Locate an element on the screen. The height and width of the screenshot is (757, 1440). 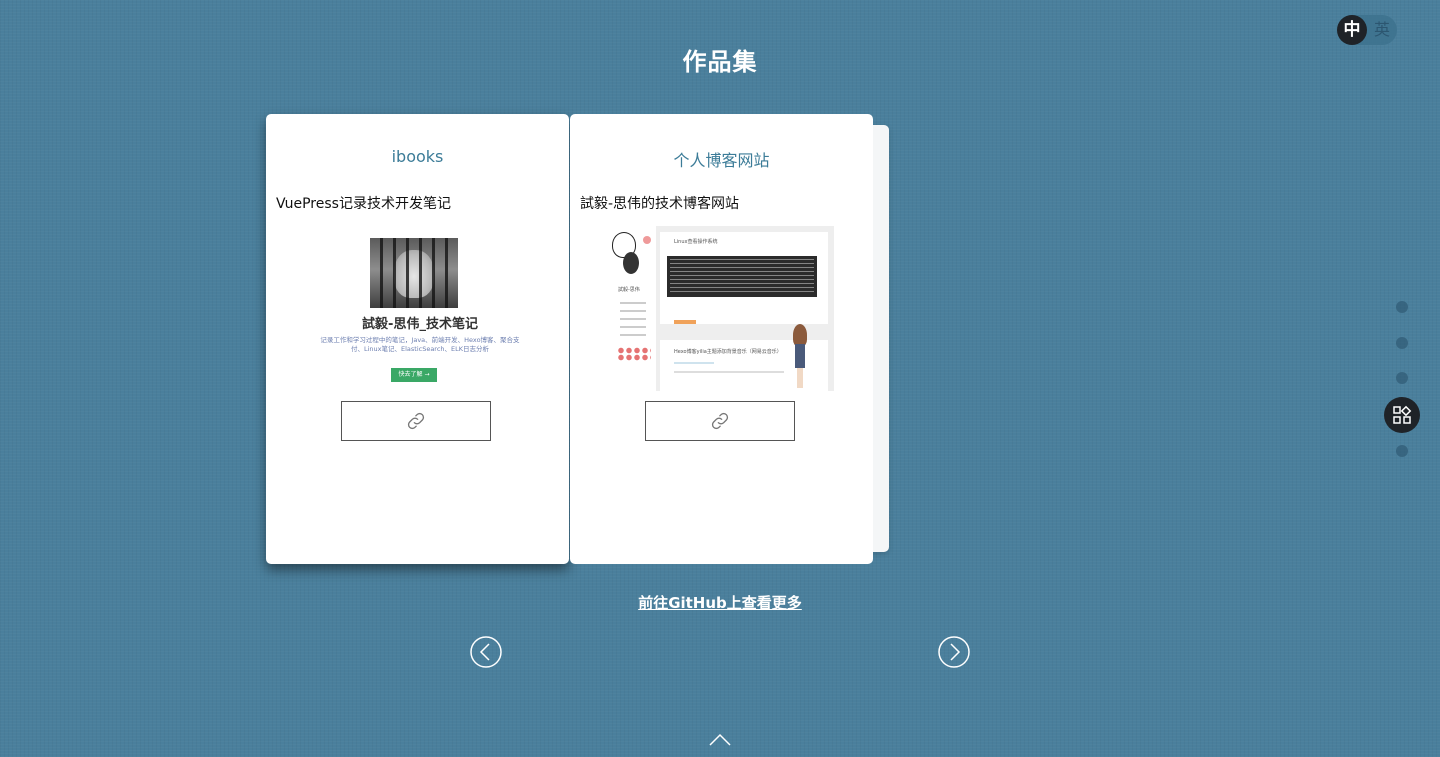
card-title: ibooks is located at coordinates (417, 156).